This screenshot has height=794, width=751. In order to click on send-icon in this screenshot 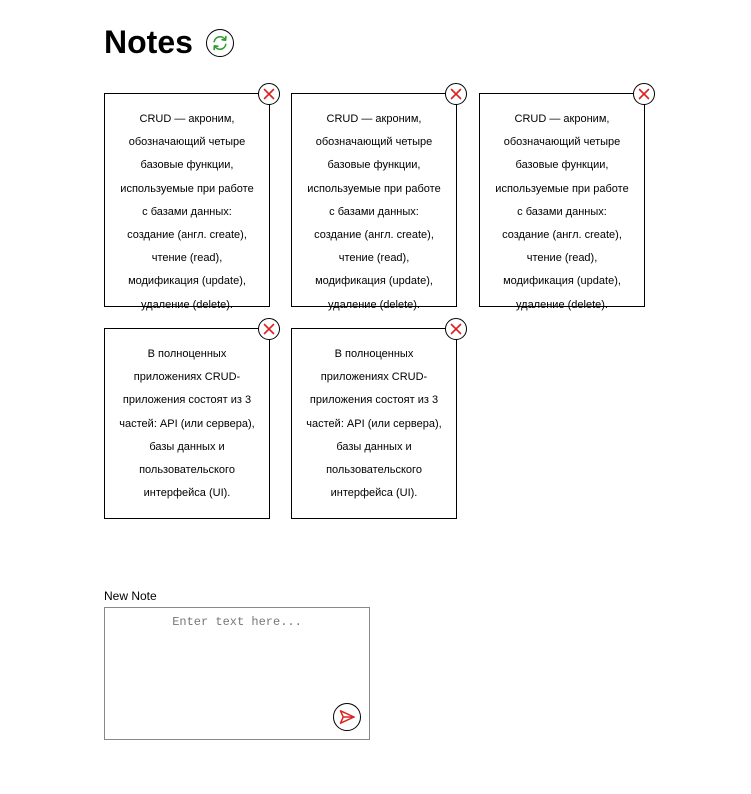, I will do `click(347, 717)`.